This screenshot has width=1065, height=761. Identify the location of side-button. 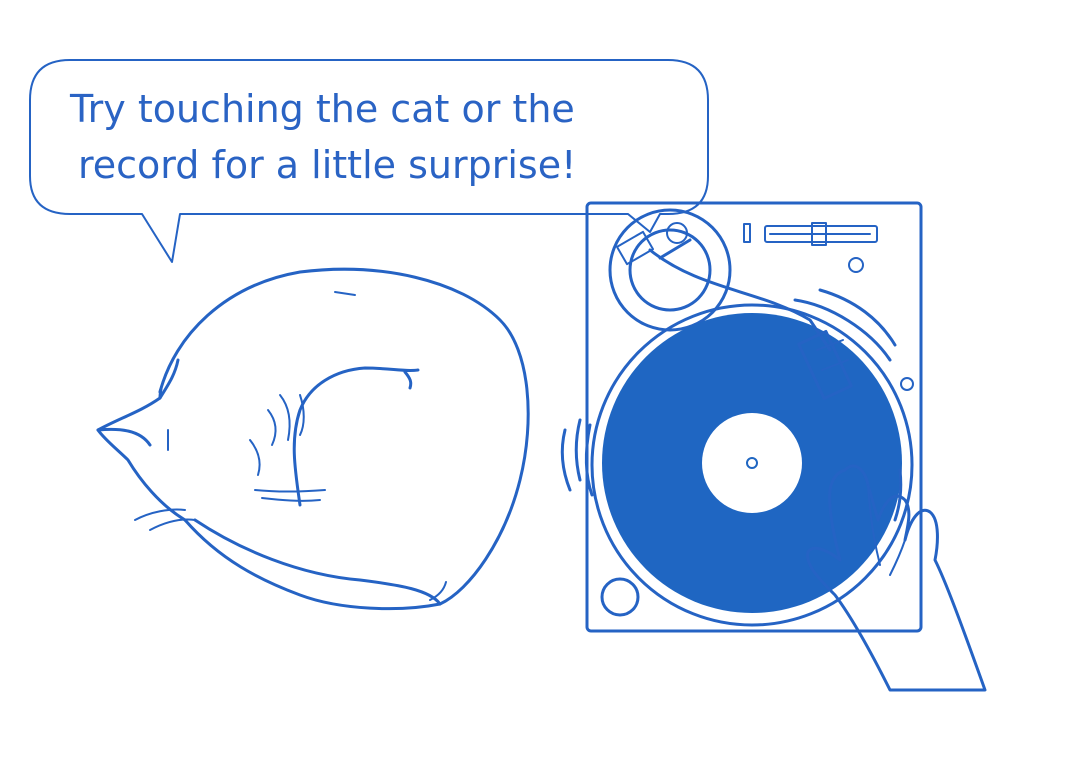
(907, 384).